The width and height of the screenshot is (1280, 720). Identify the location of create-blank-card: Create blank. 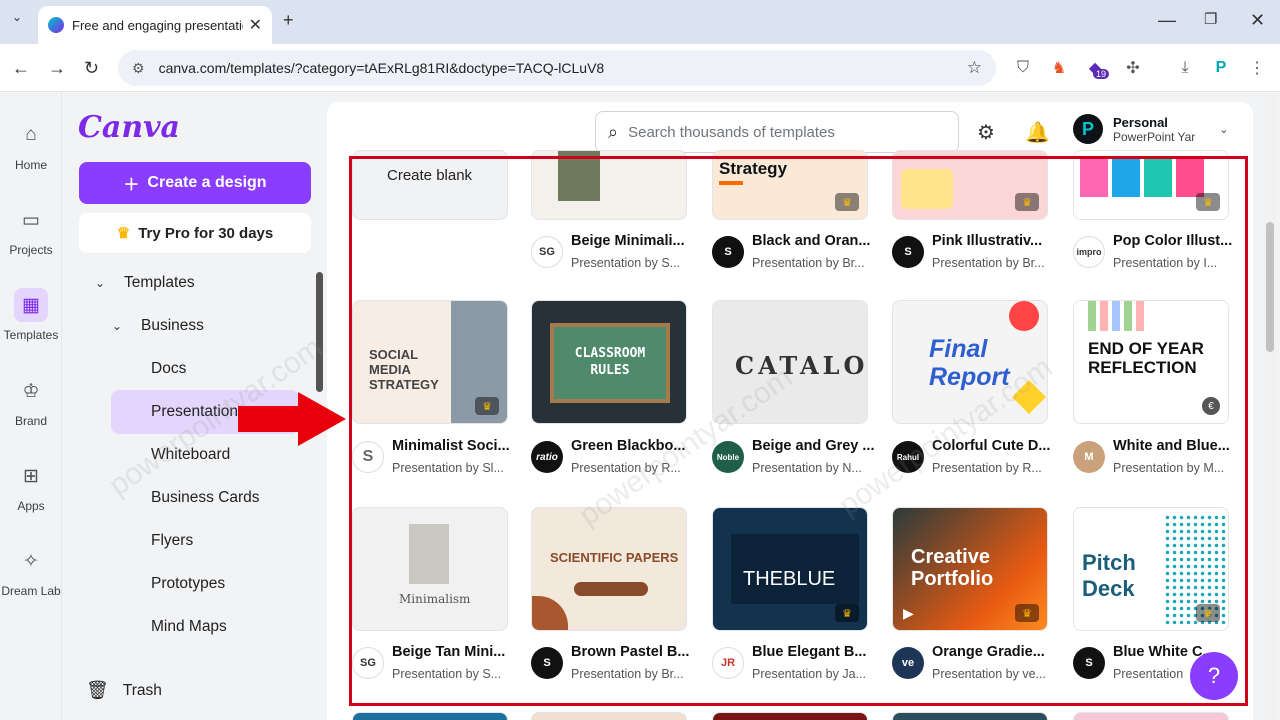
(430, 185).